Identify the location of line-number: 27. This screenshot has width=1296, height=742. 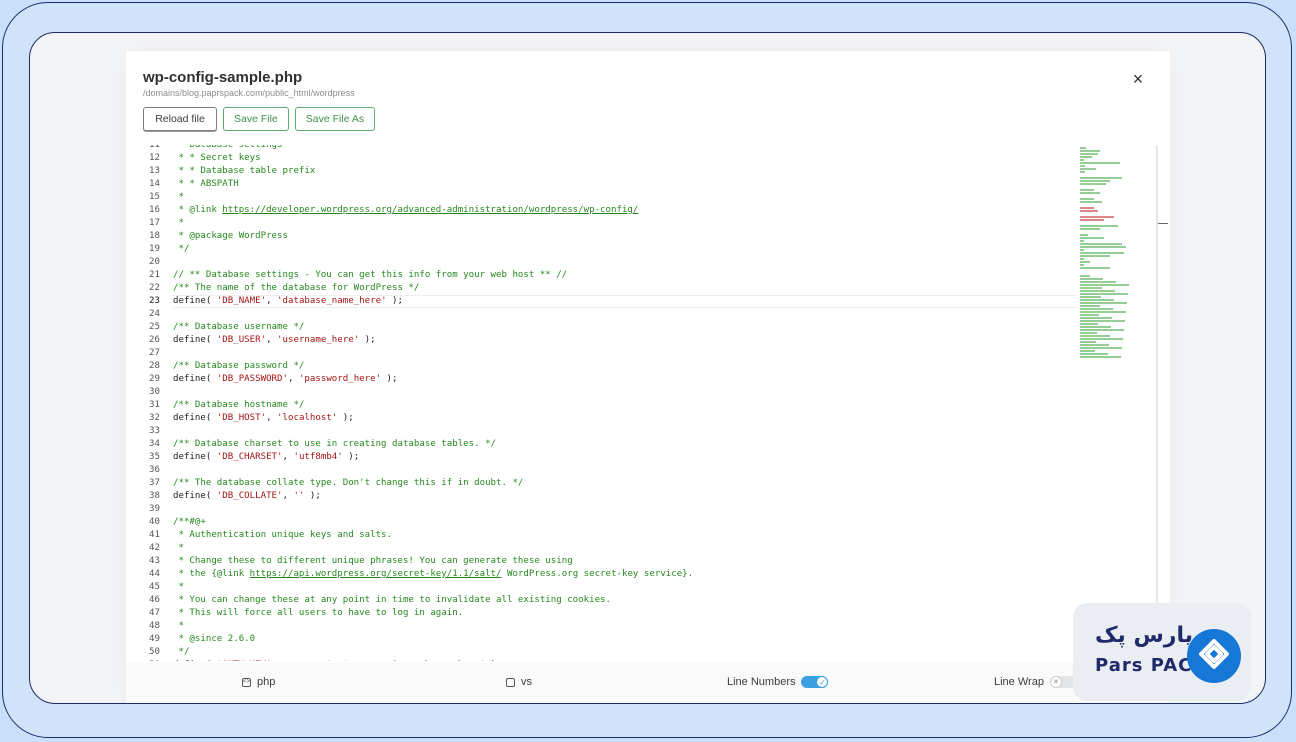
(154, 353).